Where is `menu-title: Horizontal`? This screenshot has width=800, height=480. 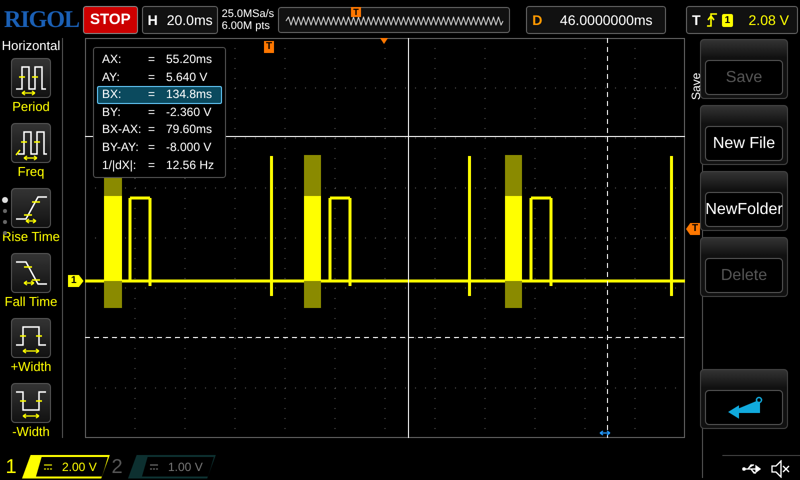 menu-title: Horizontal is located at coordinates (31, 46).